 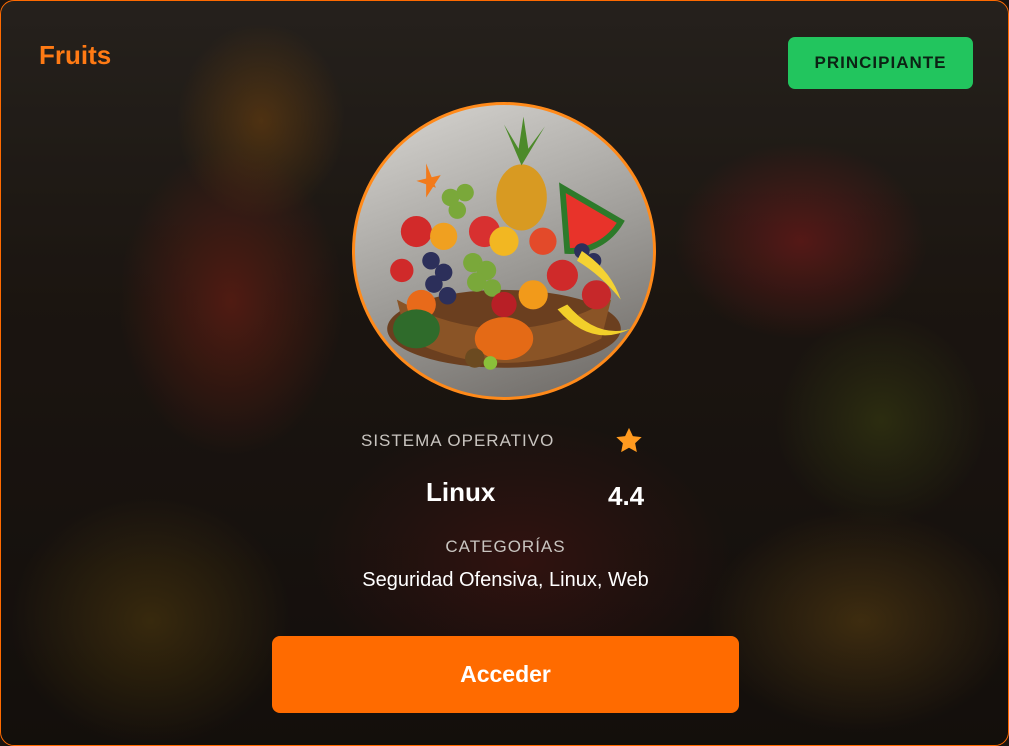 What do you see at coordinates (458, 440) in the screenshot?
I see `os-label: SISTEMA OPERATIVO` at bounding box center [458, 440].